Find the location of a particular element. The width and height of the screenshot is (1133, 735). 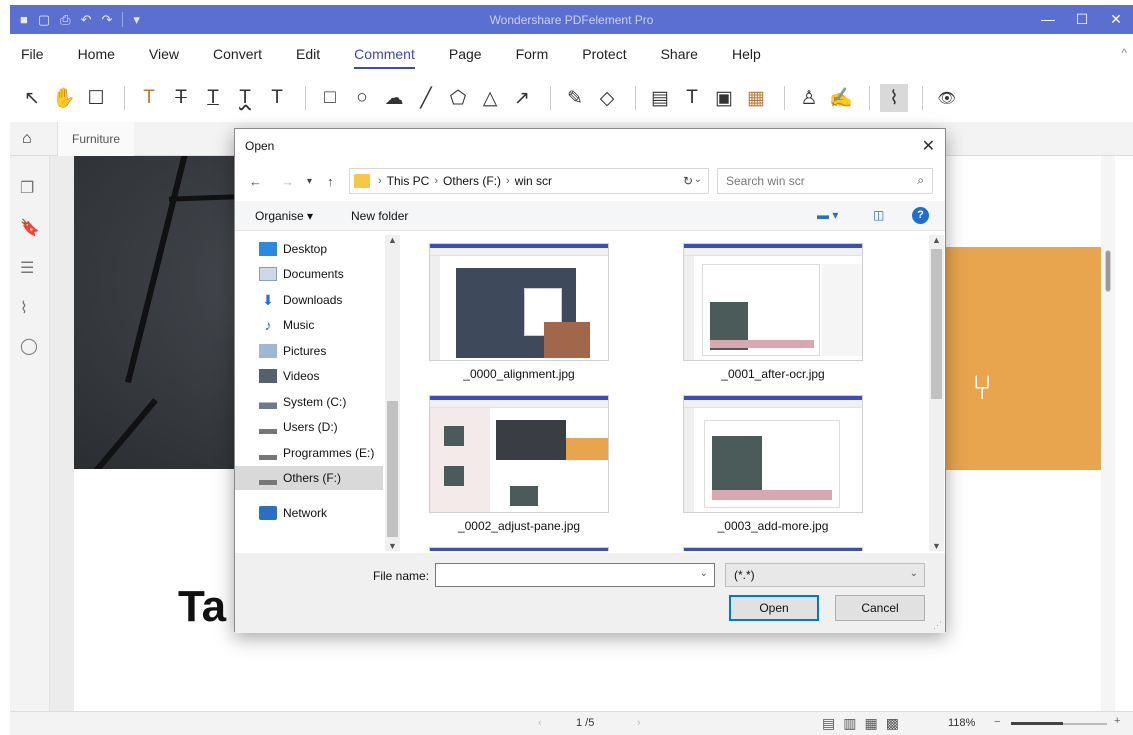

bookmarks-icon: 🔖 is located at coordinates (30, 228).